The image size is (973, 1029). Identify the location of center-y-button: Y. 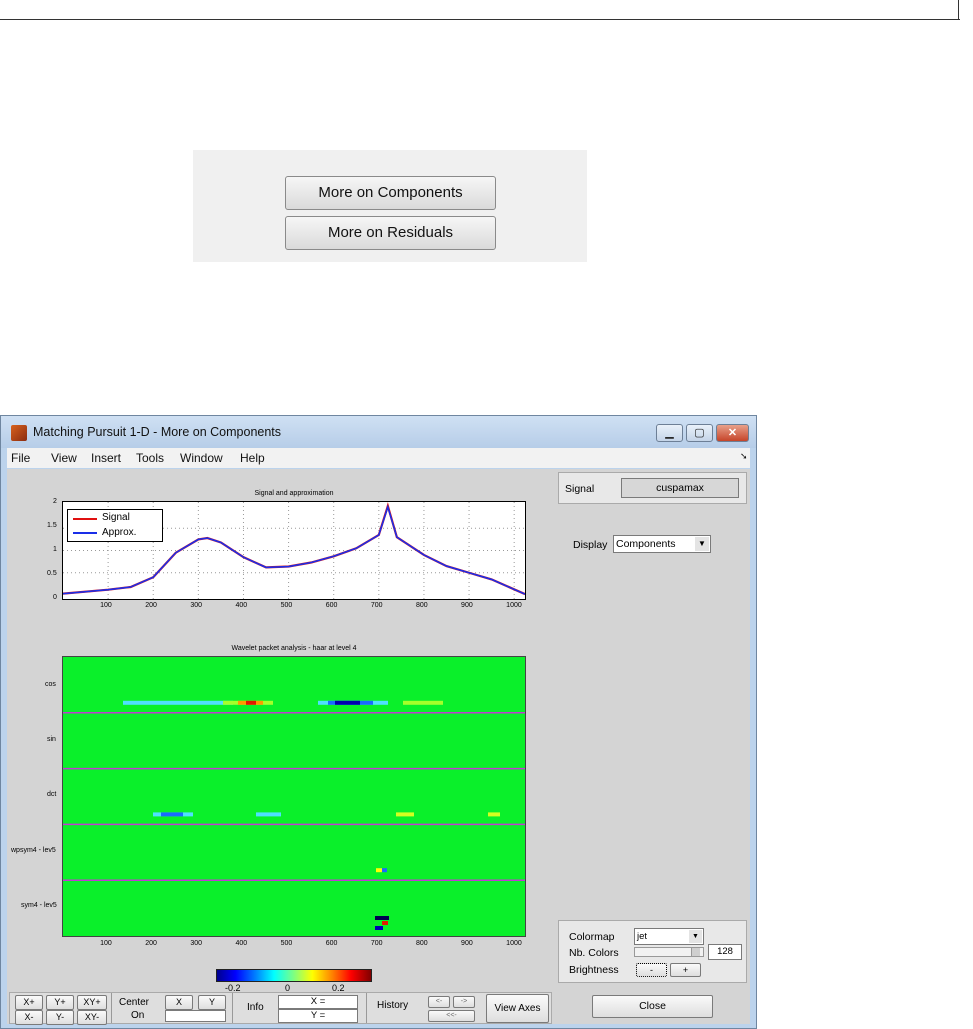
(212, 1002).